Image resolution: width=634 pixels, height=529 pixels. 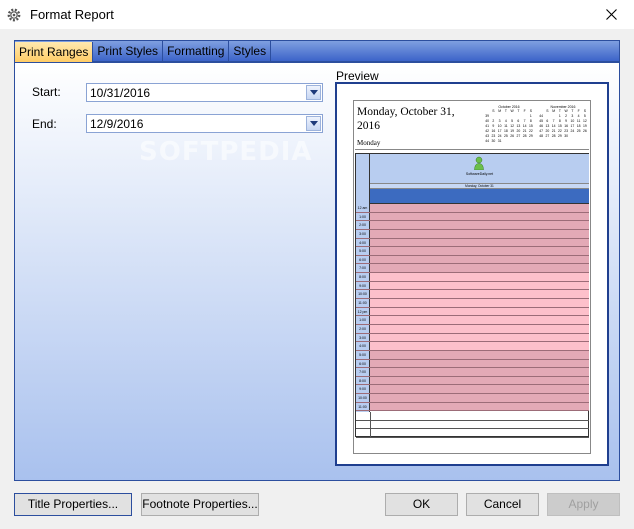 I want to click on time-slot-row: 12 pm, so click(x=472, y=312).